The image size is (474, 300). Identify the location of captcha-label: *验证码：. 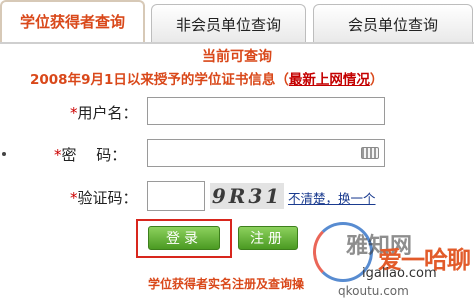
(104, 197).